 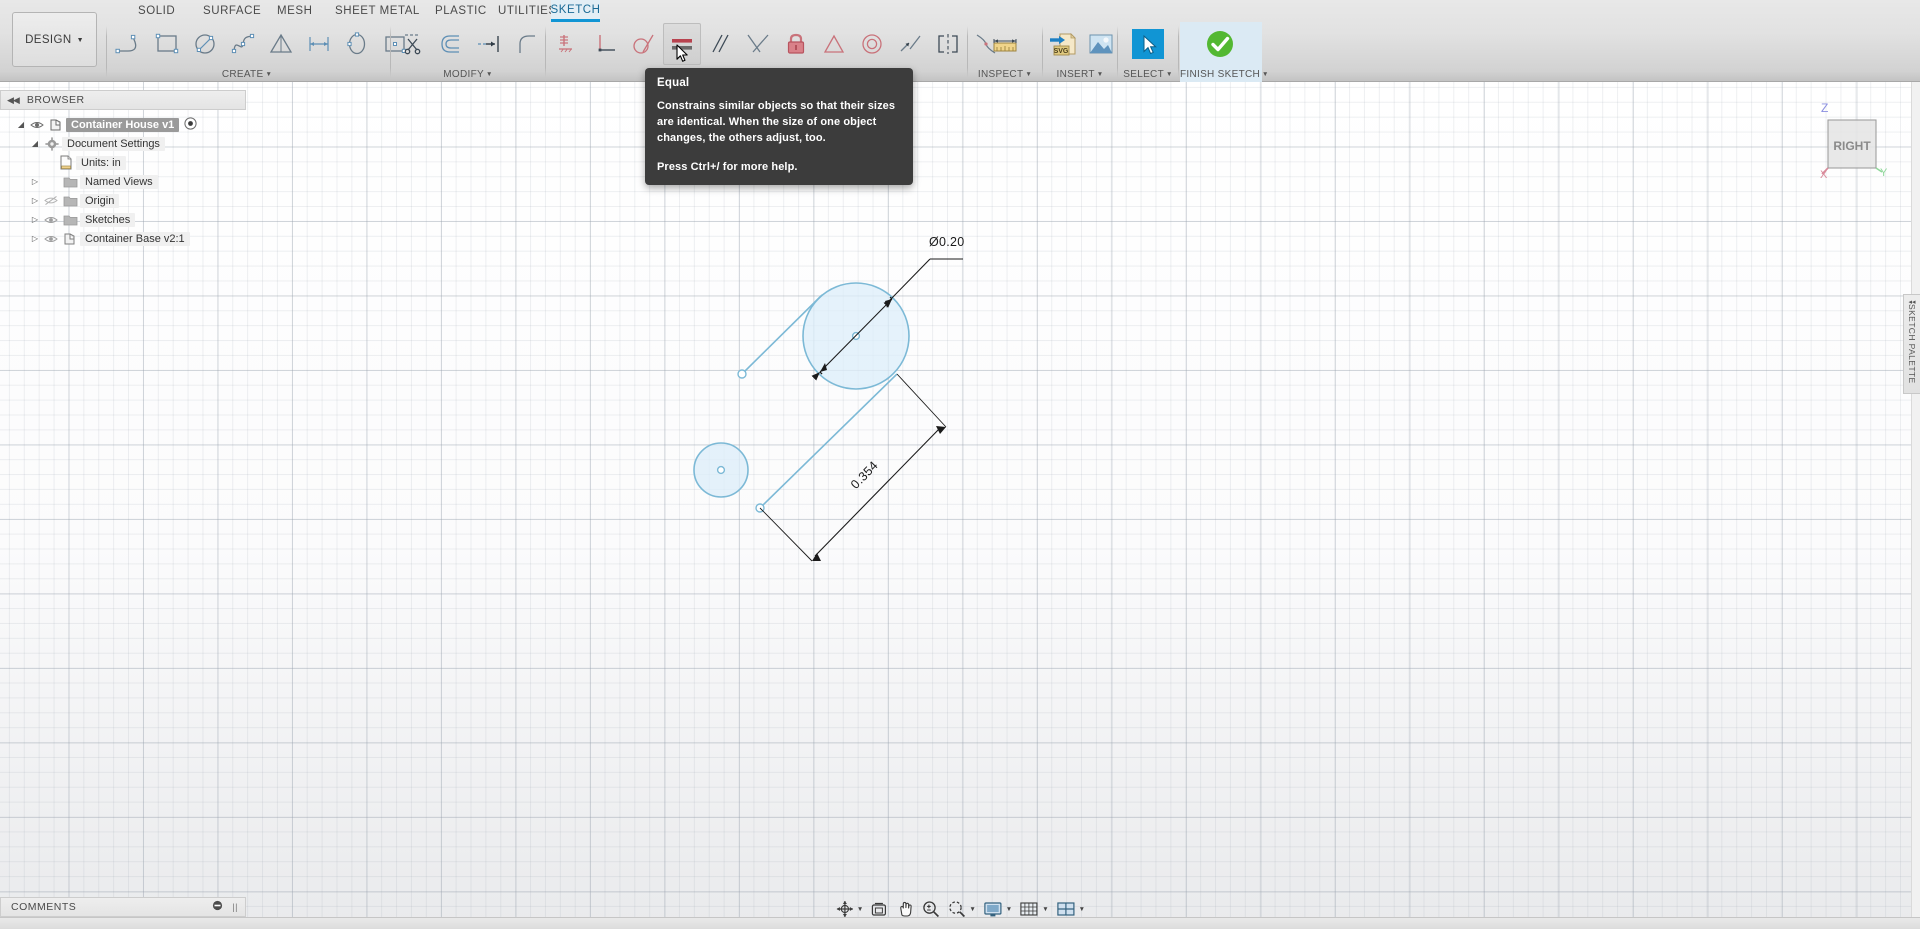 What do you see at coordinates (721, 470) in the screenshot?
I see `circle-center-point` at bounding box center [721, 470].